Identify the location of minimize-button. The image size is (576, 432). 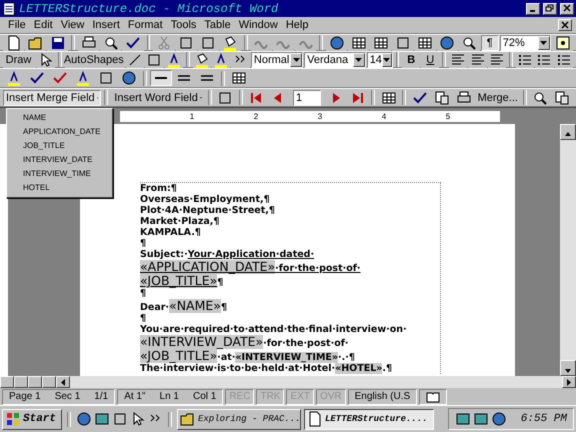
(533, 8).